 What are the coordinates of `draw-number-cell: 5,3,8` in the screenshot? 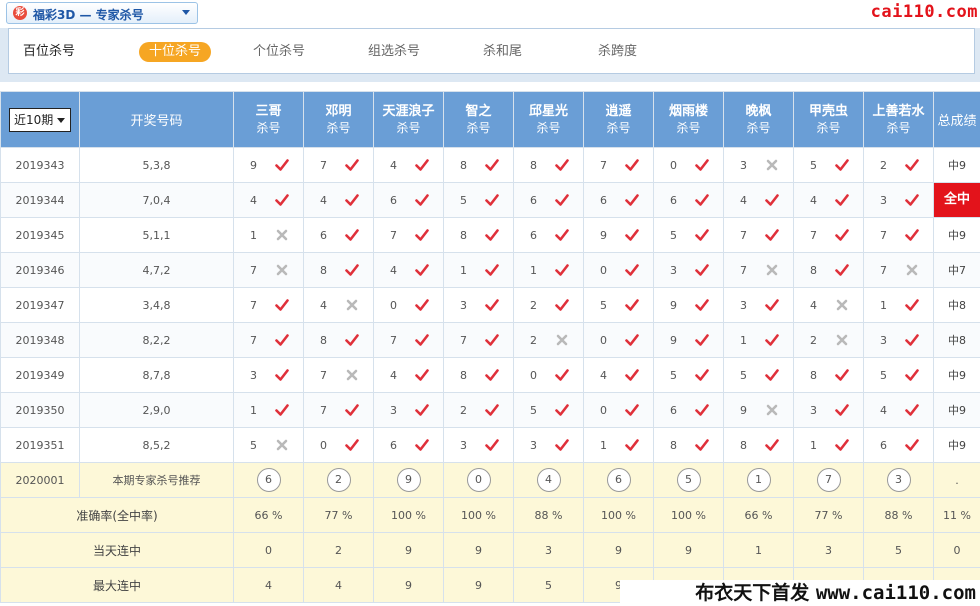 It's located at (156, 165).